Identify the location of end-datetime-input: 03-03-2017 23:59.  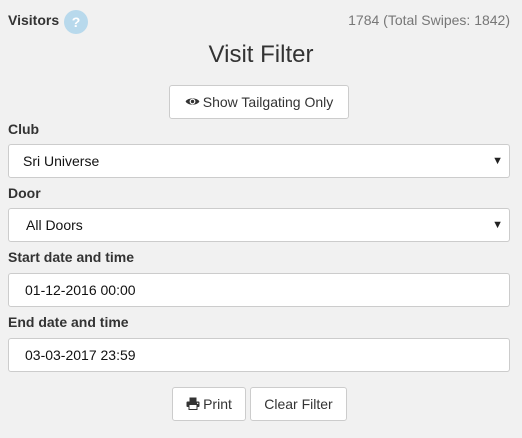
(259, 355).